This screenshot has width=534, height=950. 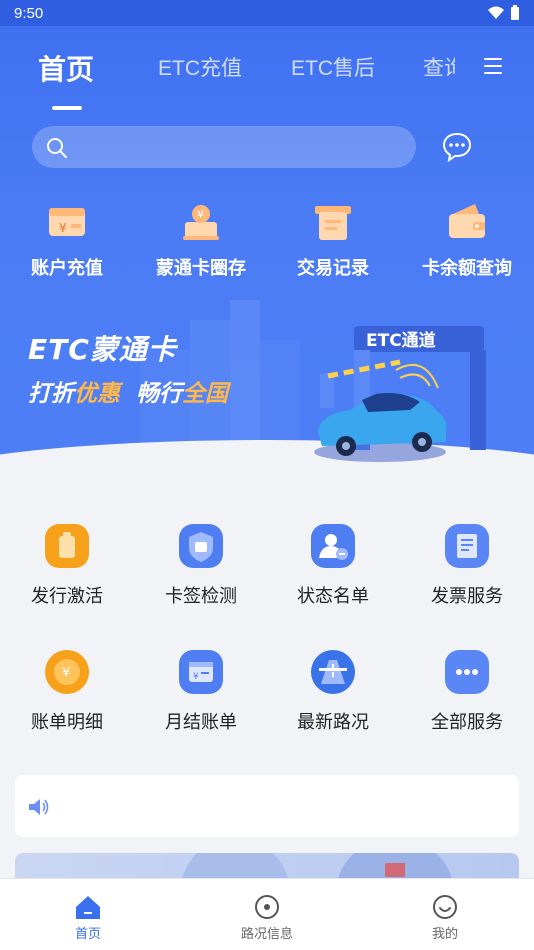 I want to click on service-label: 卡签检测, so click(x=201, y=596).